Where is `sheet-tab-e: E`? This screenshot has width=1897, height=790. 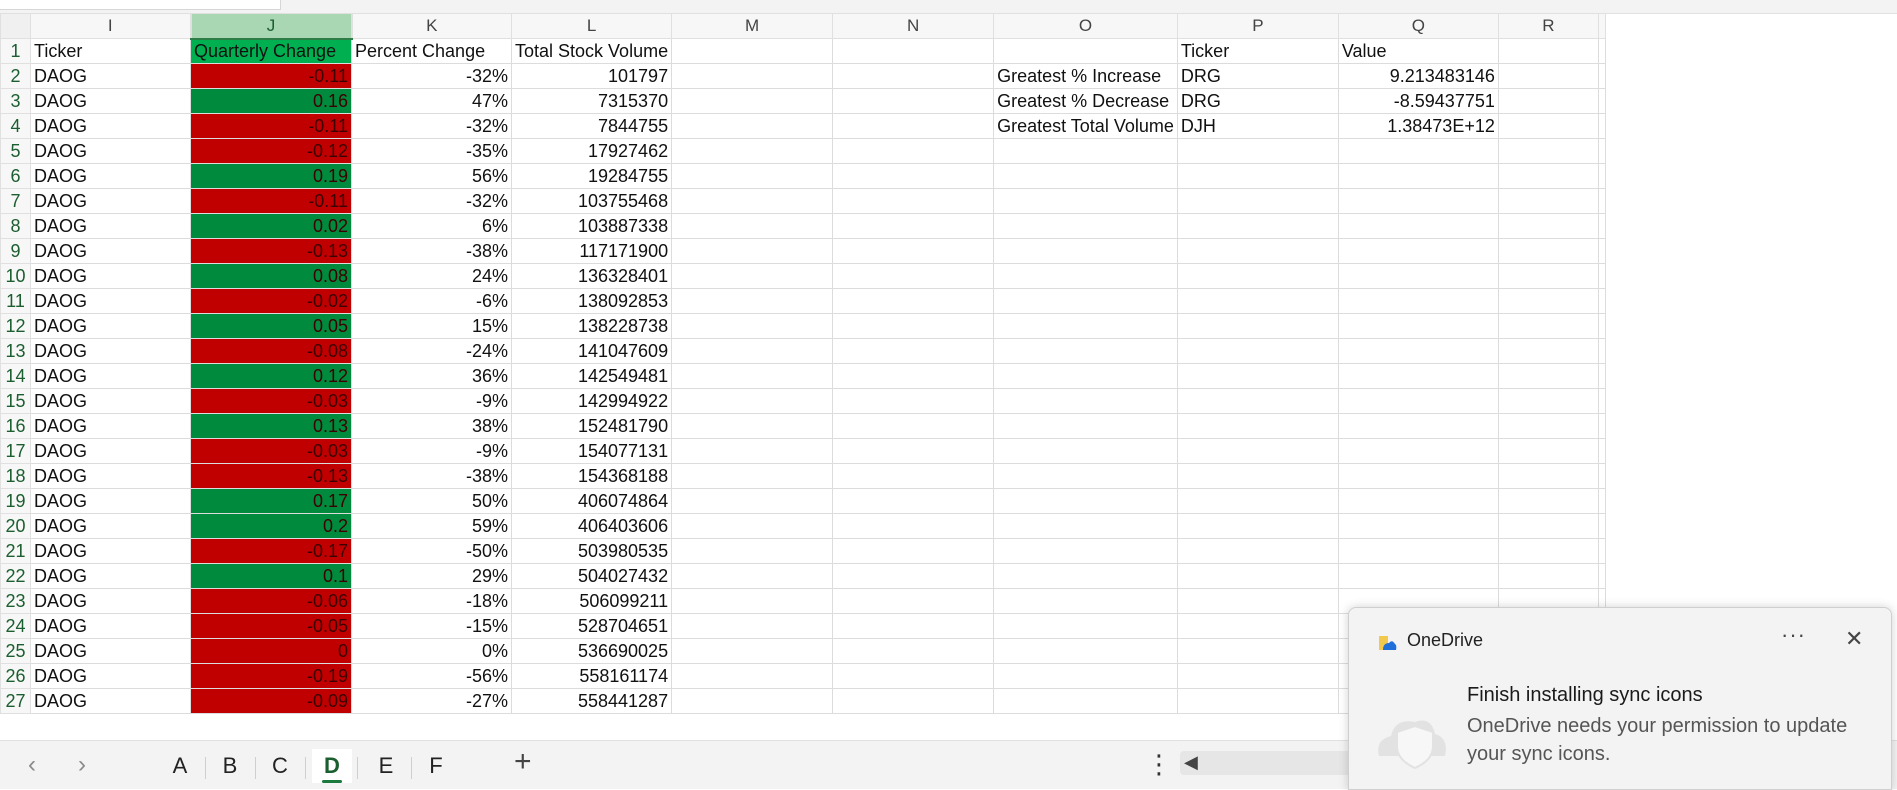 sheet-tab-e: E is located at coordinates (386, 766).